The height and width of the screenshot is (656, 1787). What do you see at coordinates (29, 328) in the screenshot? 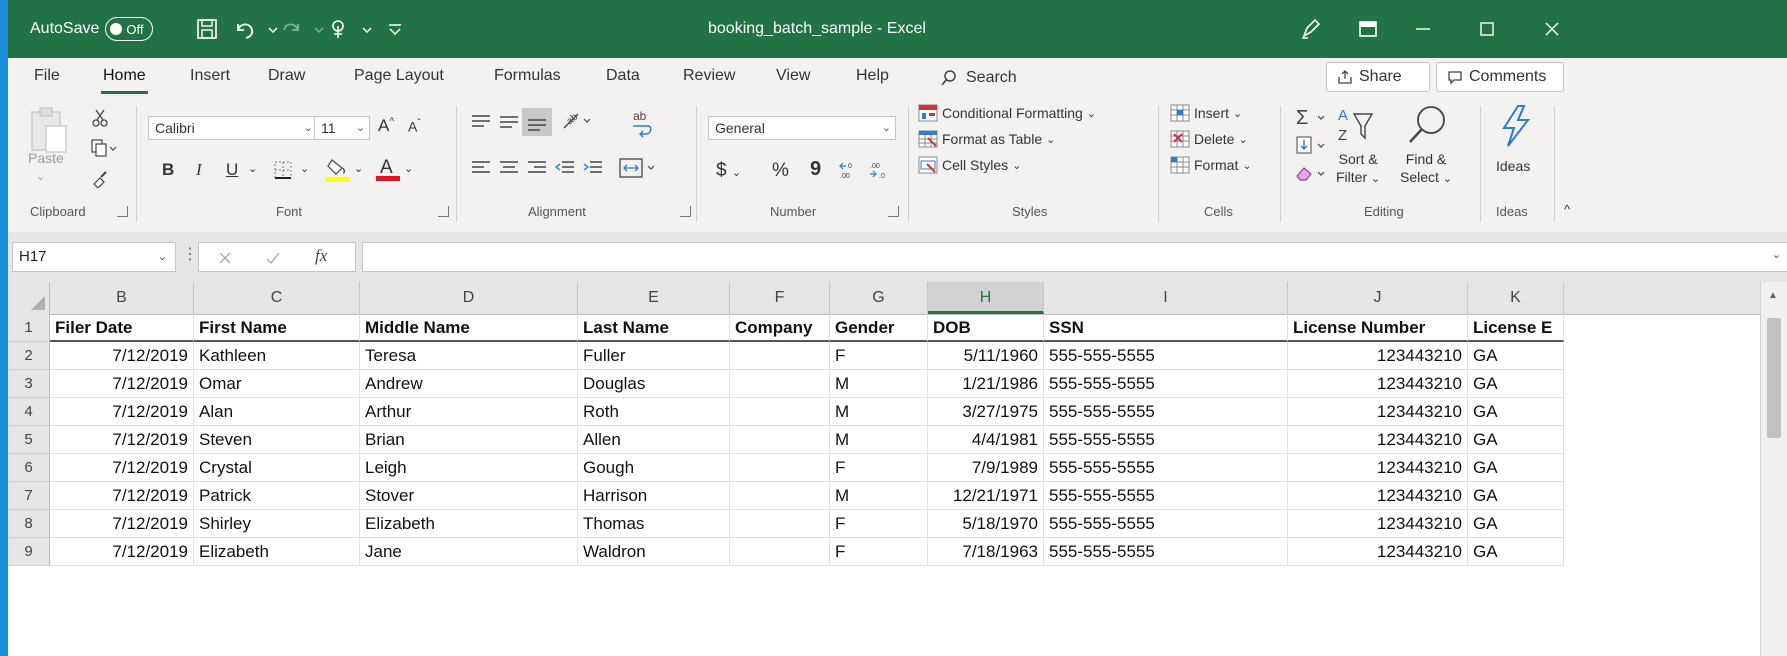
I see `row-header: 1` at bounding box center [29, 328].